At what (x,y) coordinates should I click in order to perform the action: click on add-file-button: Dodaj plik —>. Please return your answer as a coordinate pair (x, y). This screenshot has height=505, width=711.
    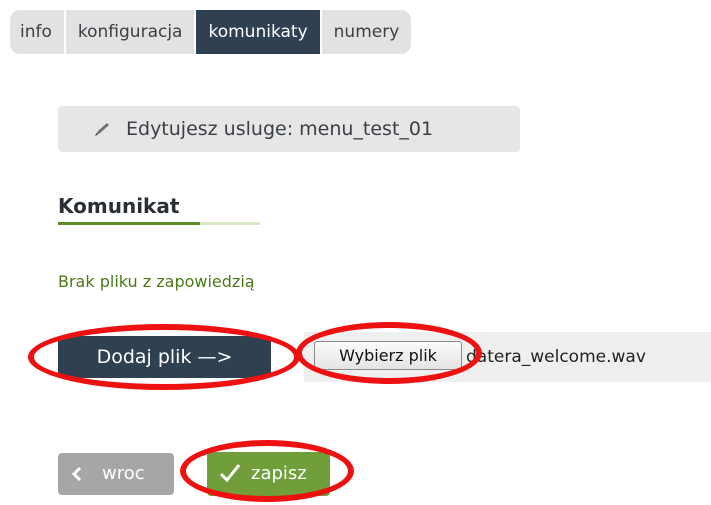
    Looking at the image, I should click on (164, 357).